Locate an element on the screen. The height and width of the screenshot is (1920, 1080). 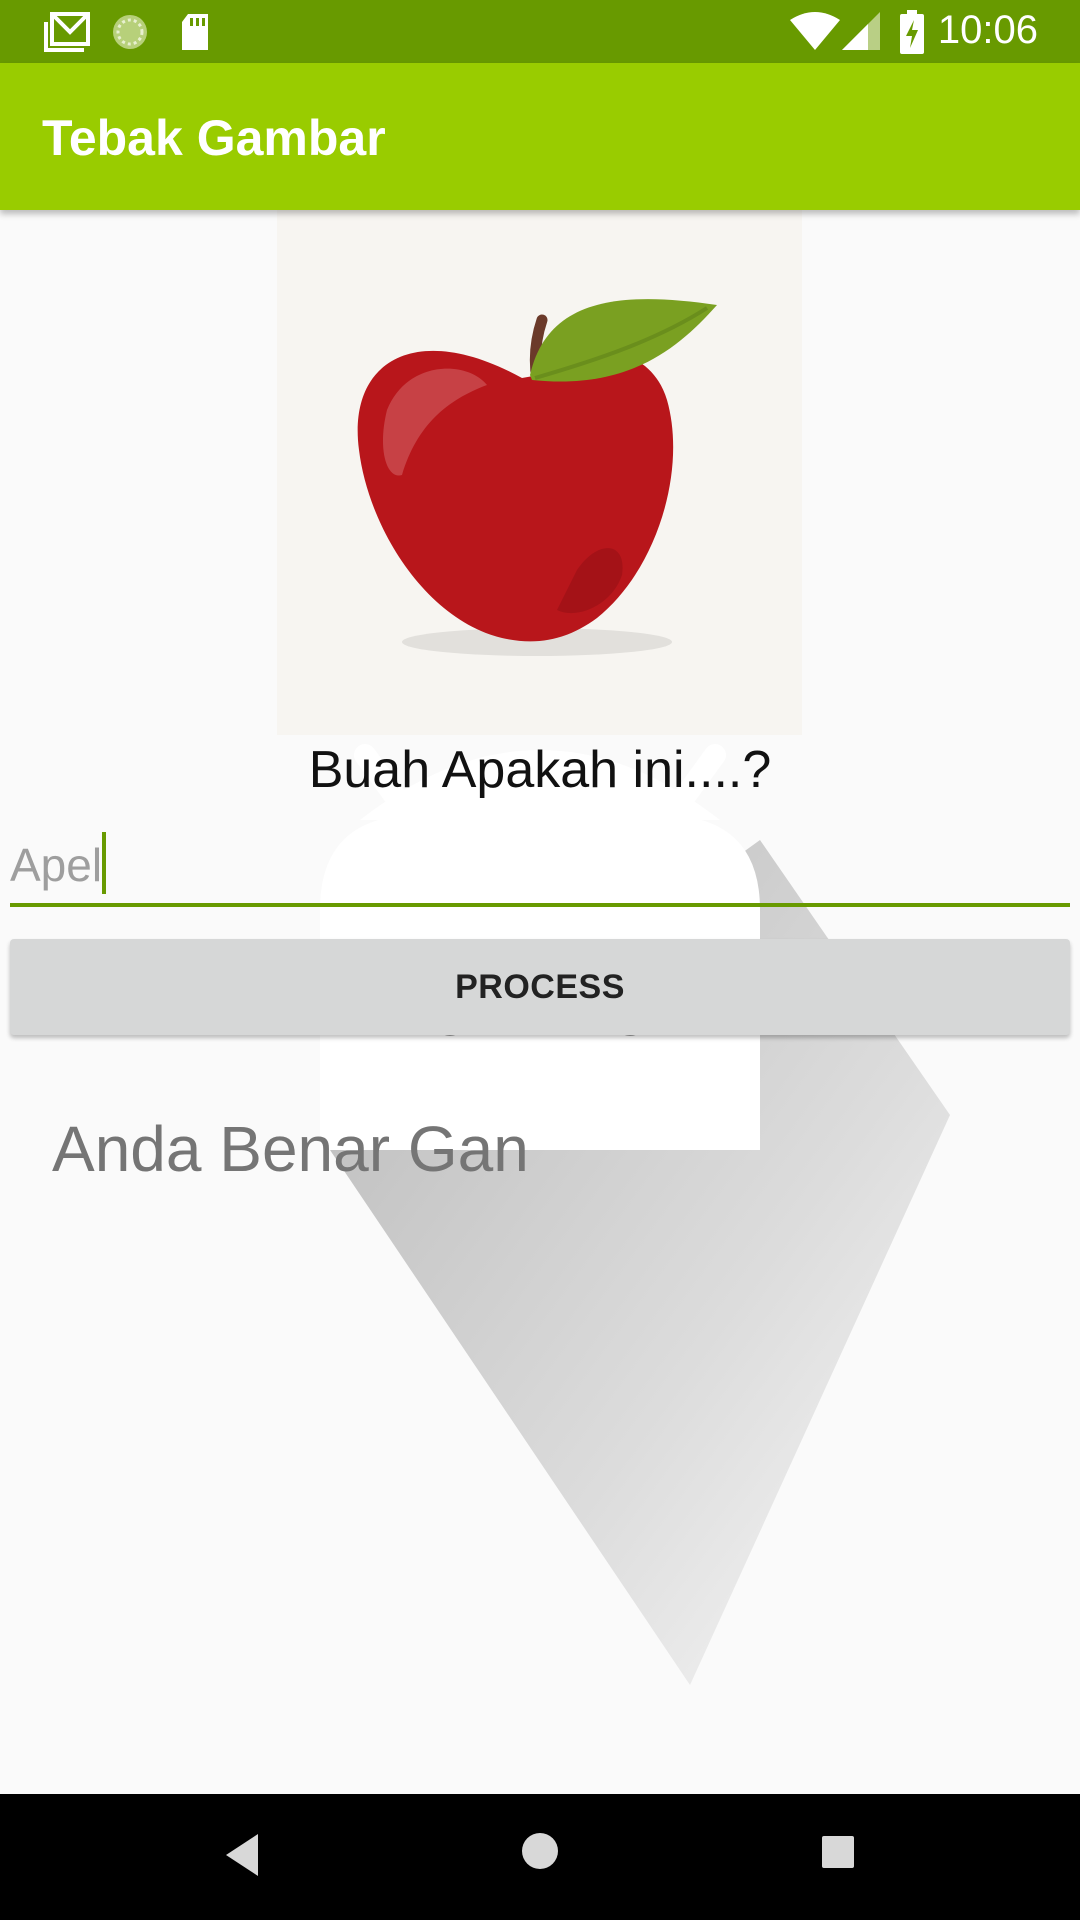
signal-icon is located at coordinates (861, 31).